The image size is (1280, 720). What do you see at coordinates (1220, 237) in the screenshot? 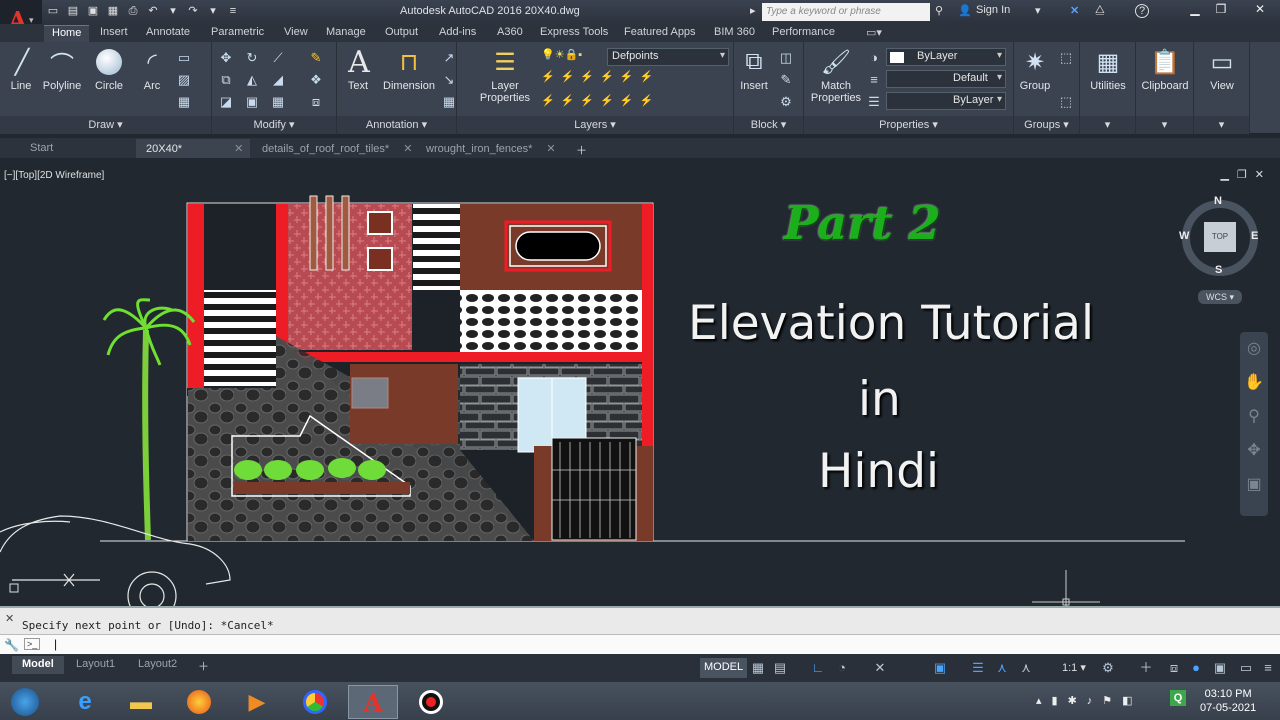
I see `viewcube-top-face: TOP` at bounding box center [1220, 237].